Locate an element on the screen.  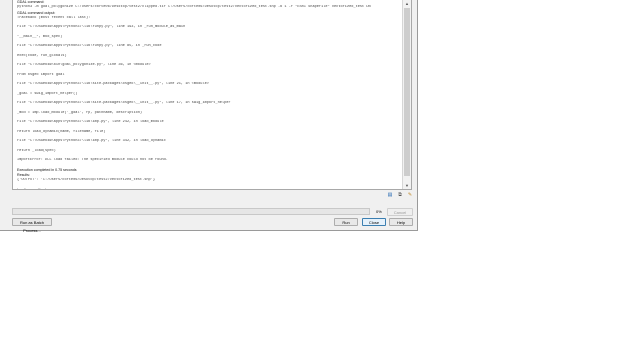
log-scrollbar: ▲ ▼ is located at coordinates (406, 94).